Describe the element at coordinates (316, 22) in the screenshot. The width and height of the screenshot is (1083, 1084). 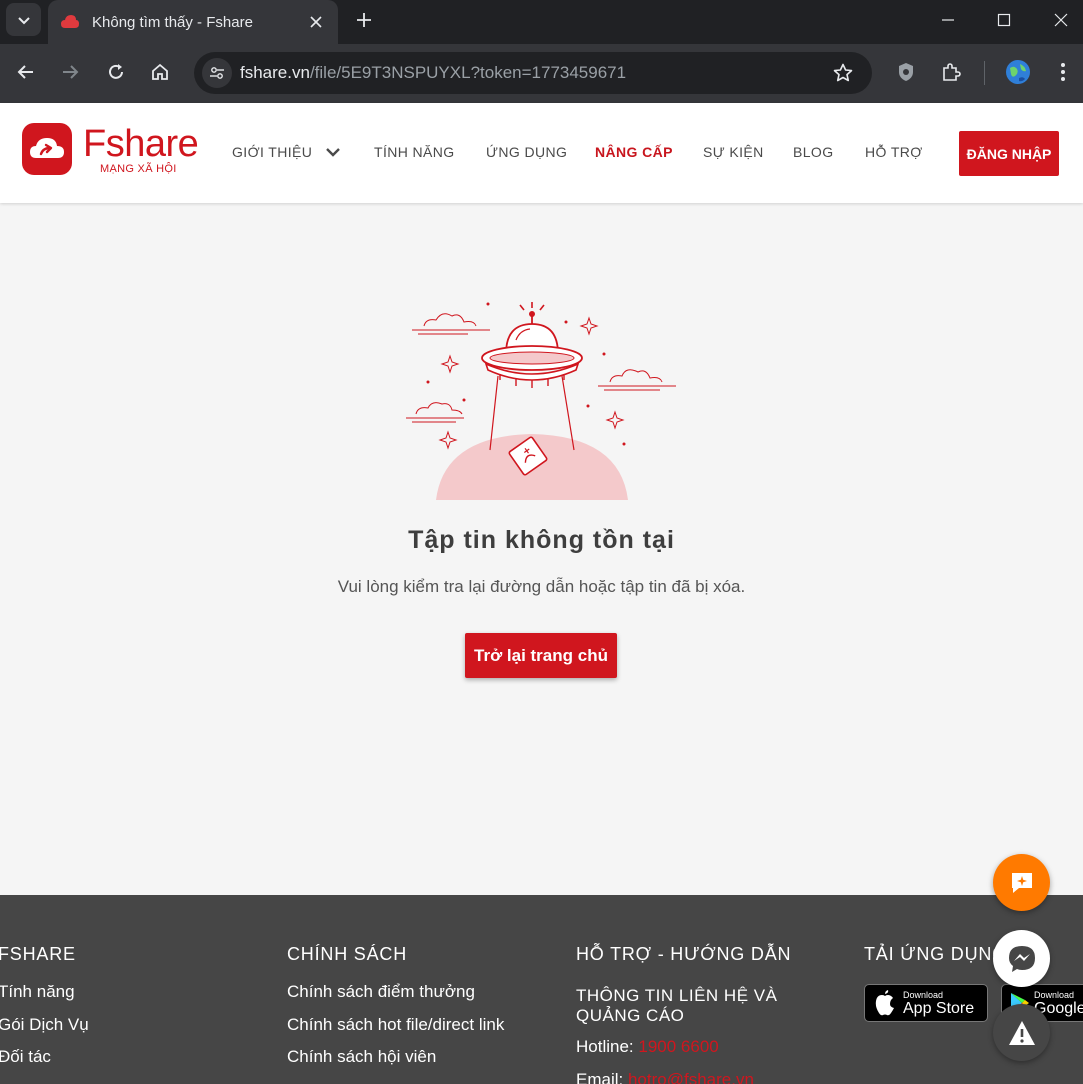
I see `tab-close-icon` at that location.